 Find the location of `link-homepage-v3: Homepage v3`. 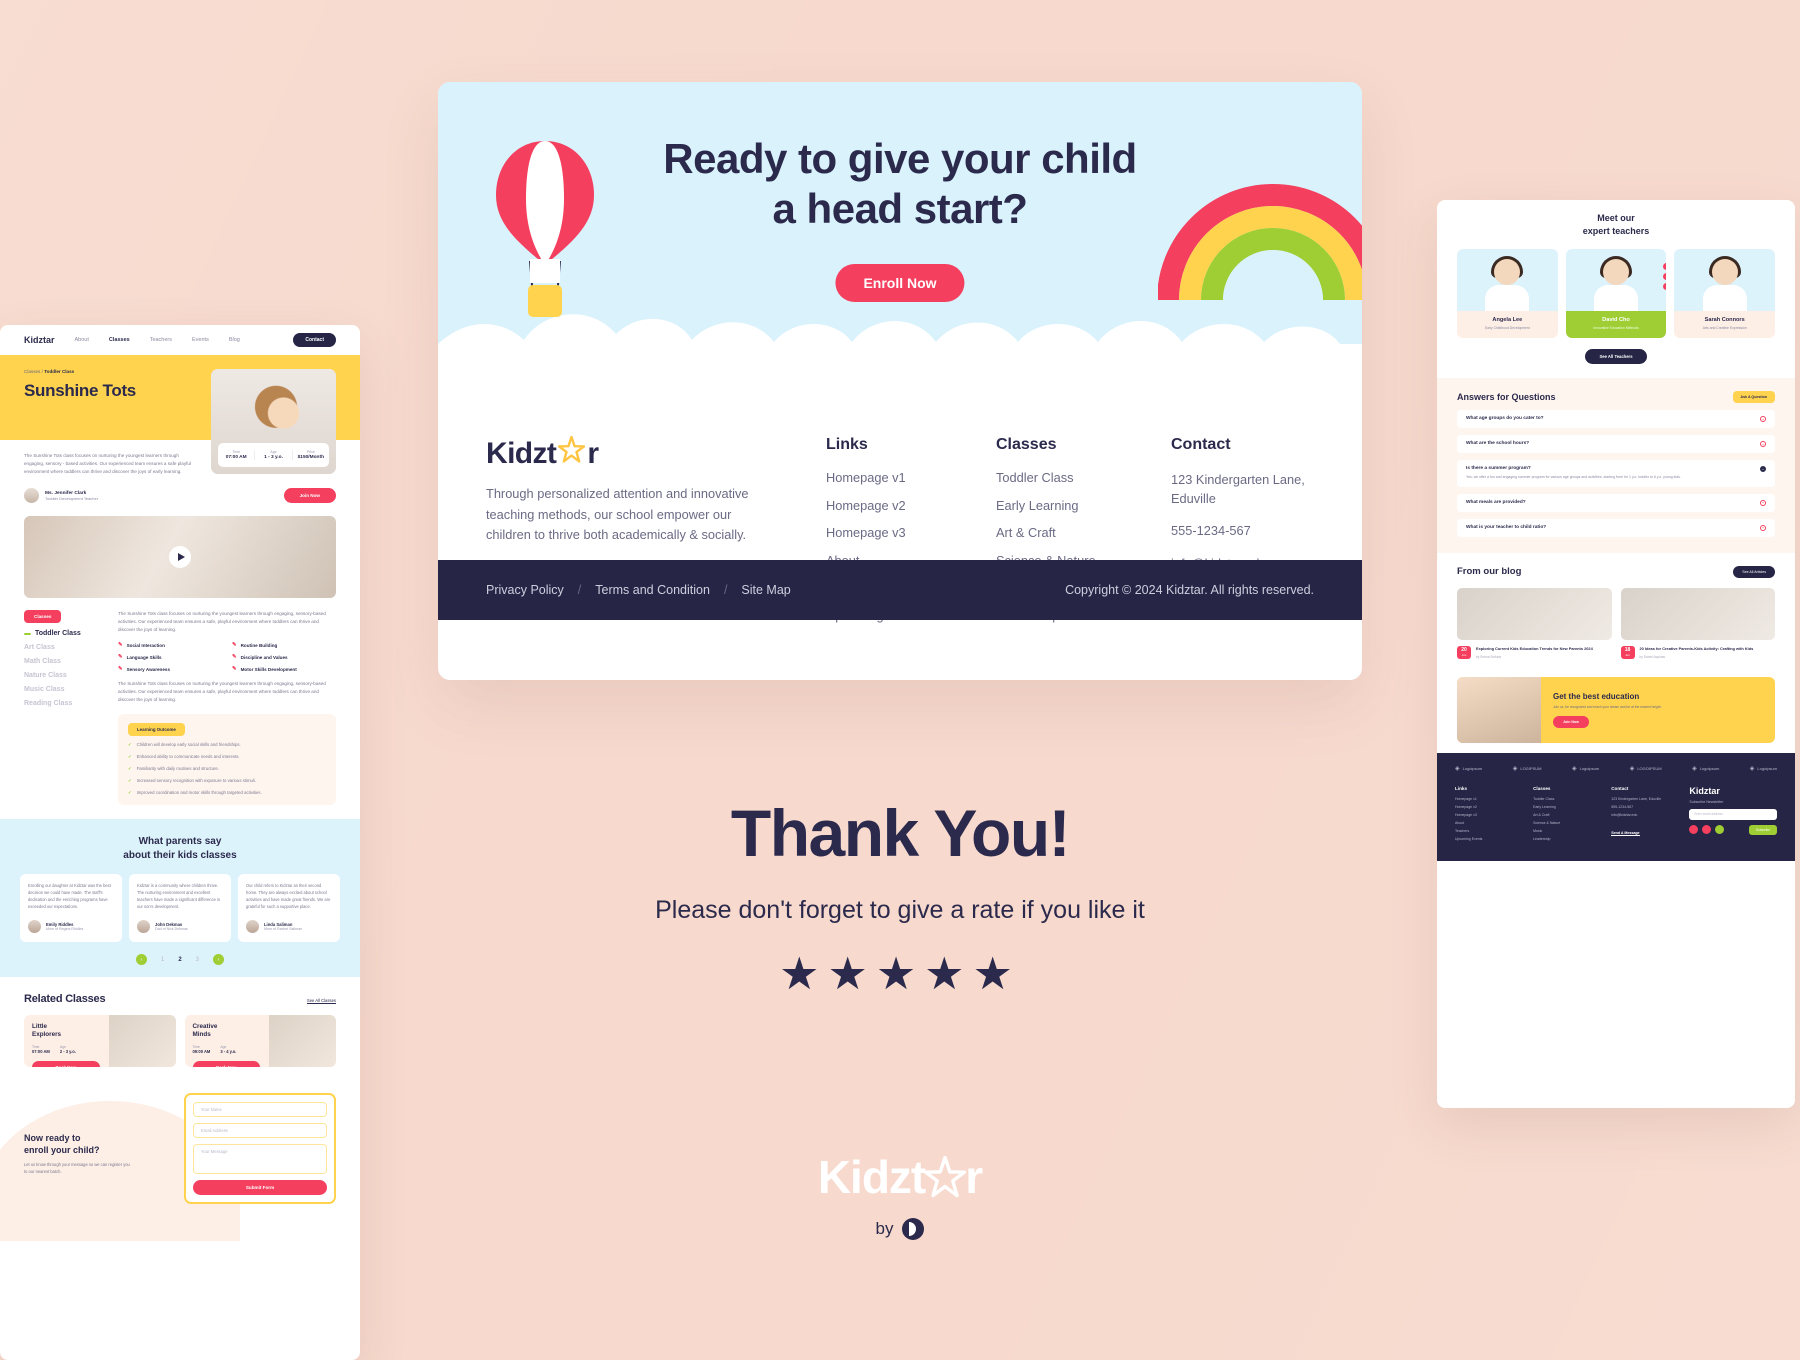

link-homepage-v3: Homepage v3 is located at coordinates (906, 532).